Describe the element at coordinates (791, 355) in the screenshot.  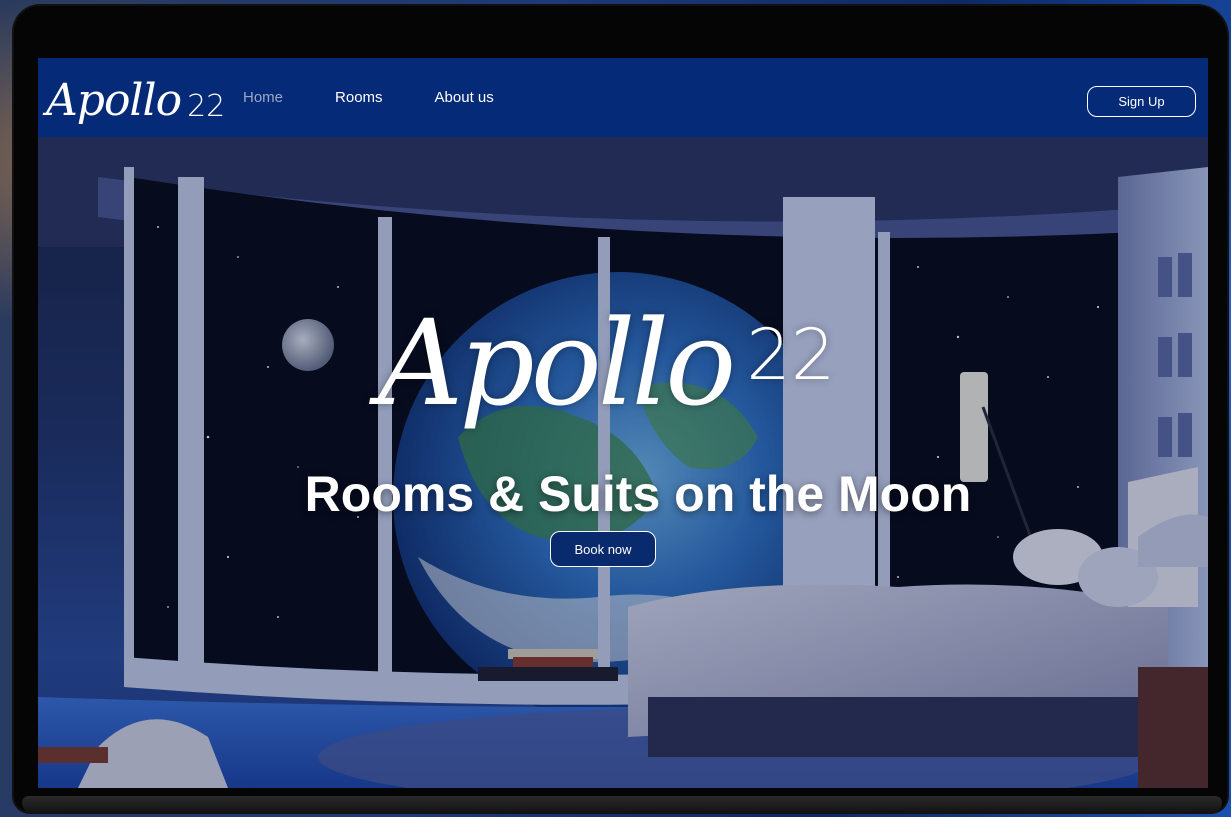
I see `hero-logo-number: 22` at that location.